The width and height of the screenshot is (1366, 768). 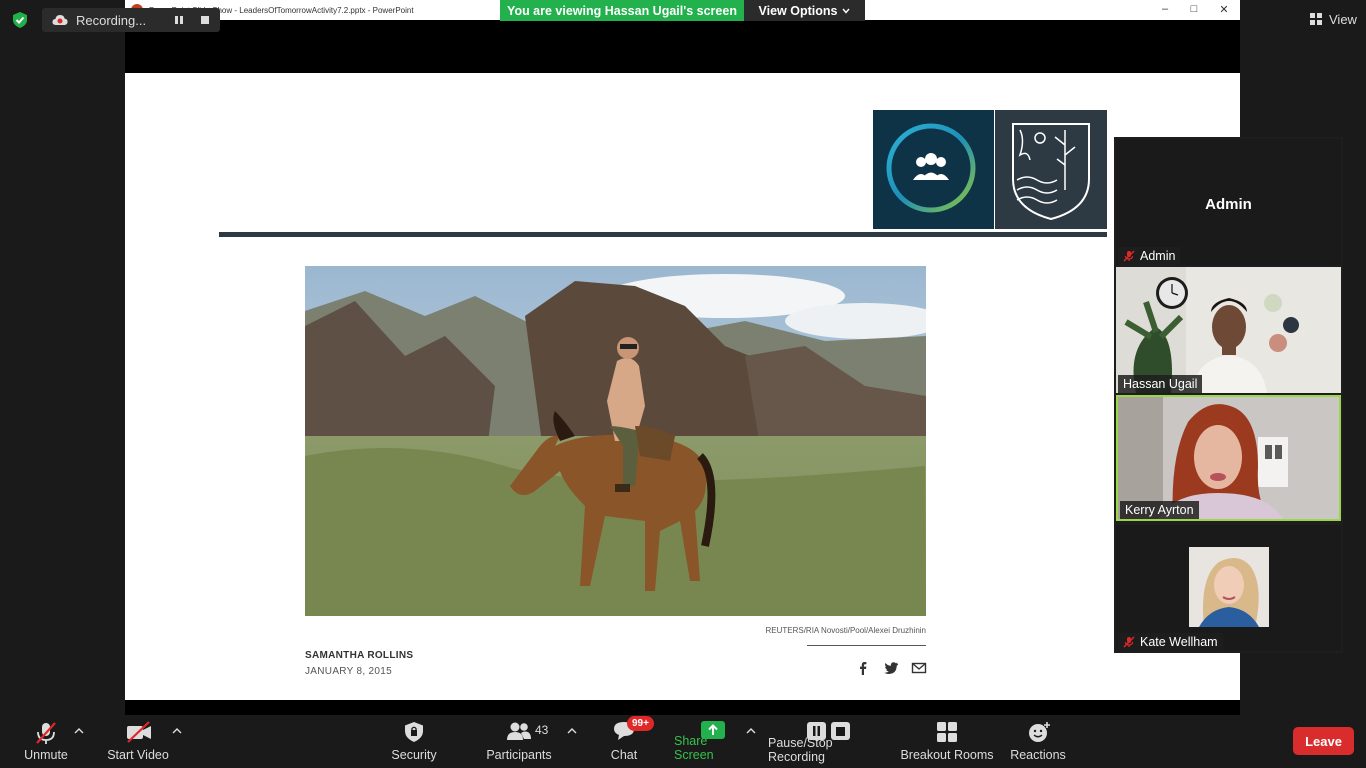 I want to click on video-tile-admin: Admin Admin, so click(x=1228, y=202).